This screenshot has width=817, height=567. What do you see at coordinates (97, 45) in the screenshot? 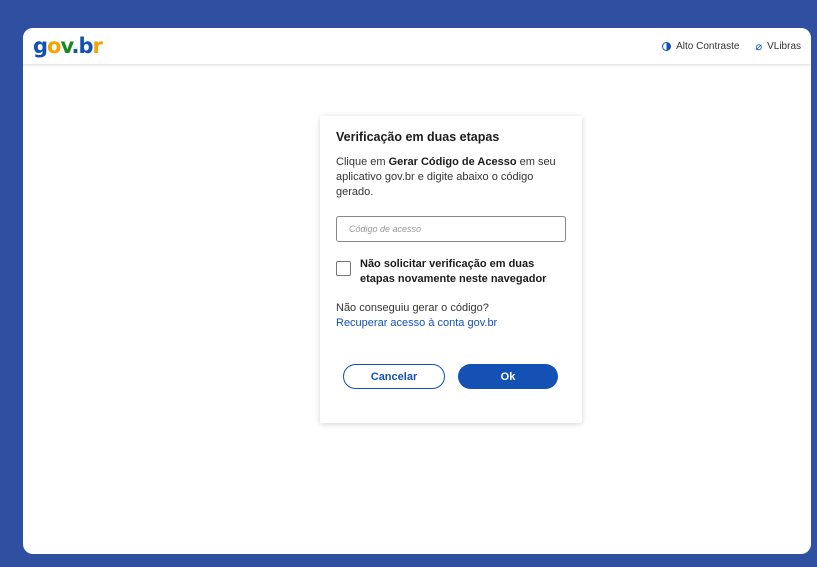
I see `logo-letter-r: r` at bounding box center [97, 45].